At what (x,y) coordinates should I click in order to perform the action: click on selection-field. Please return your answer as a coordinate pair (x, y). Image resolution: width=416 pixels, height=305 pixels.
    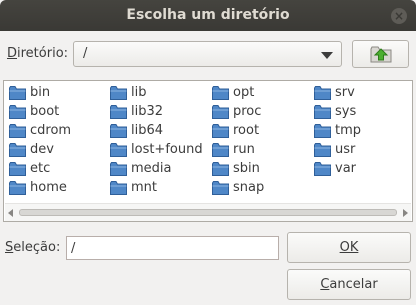
    Looking at the image, I should click on (172, 248).